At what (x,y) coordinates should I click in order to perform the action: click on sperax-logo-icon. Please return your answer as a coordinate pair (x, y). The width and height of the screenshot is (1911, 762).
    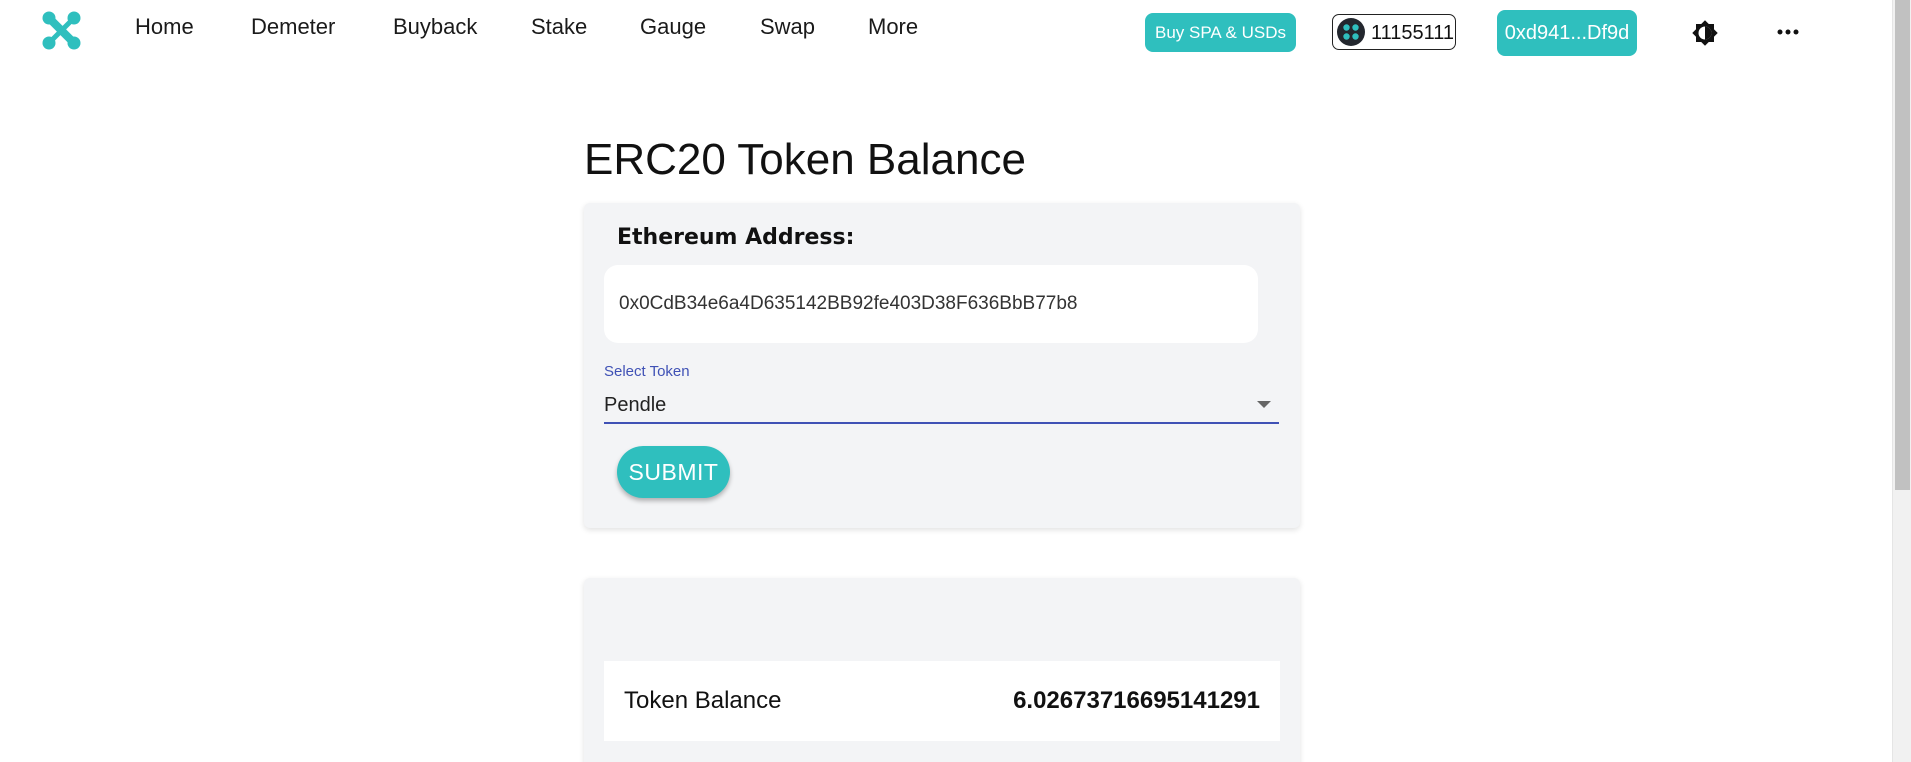
    Looking at the image, I should click on (61, 30).